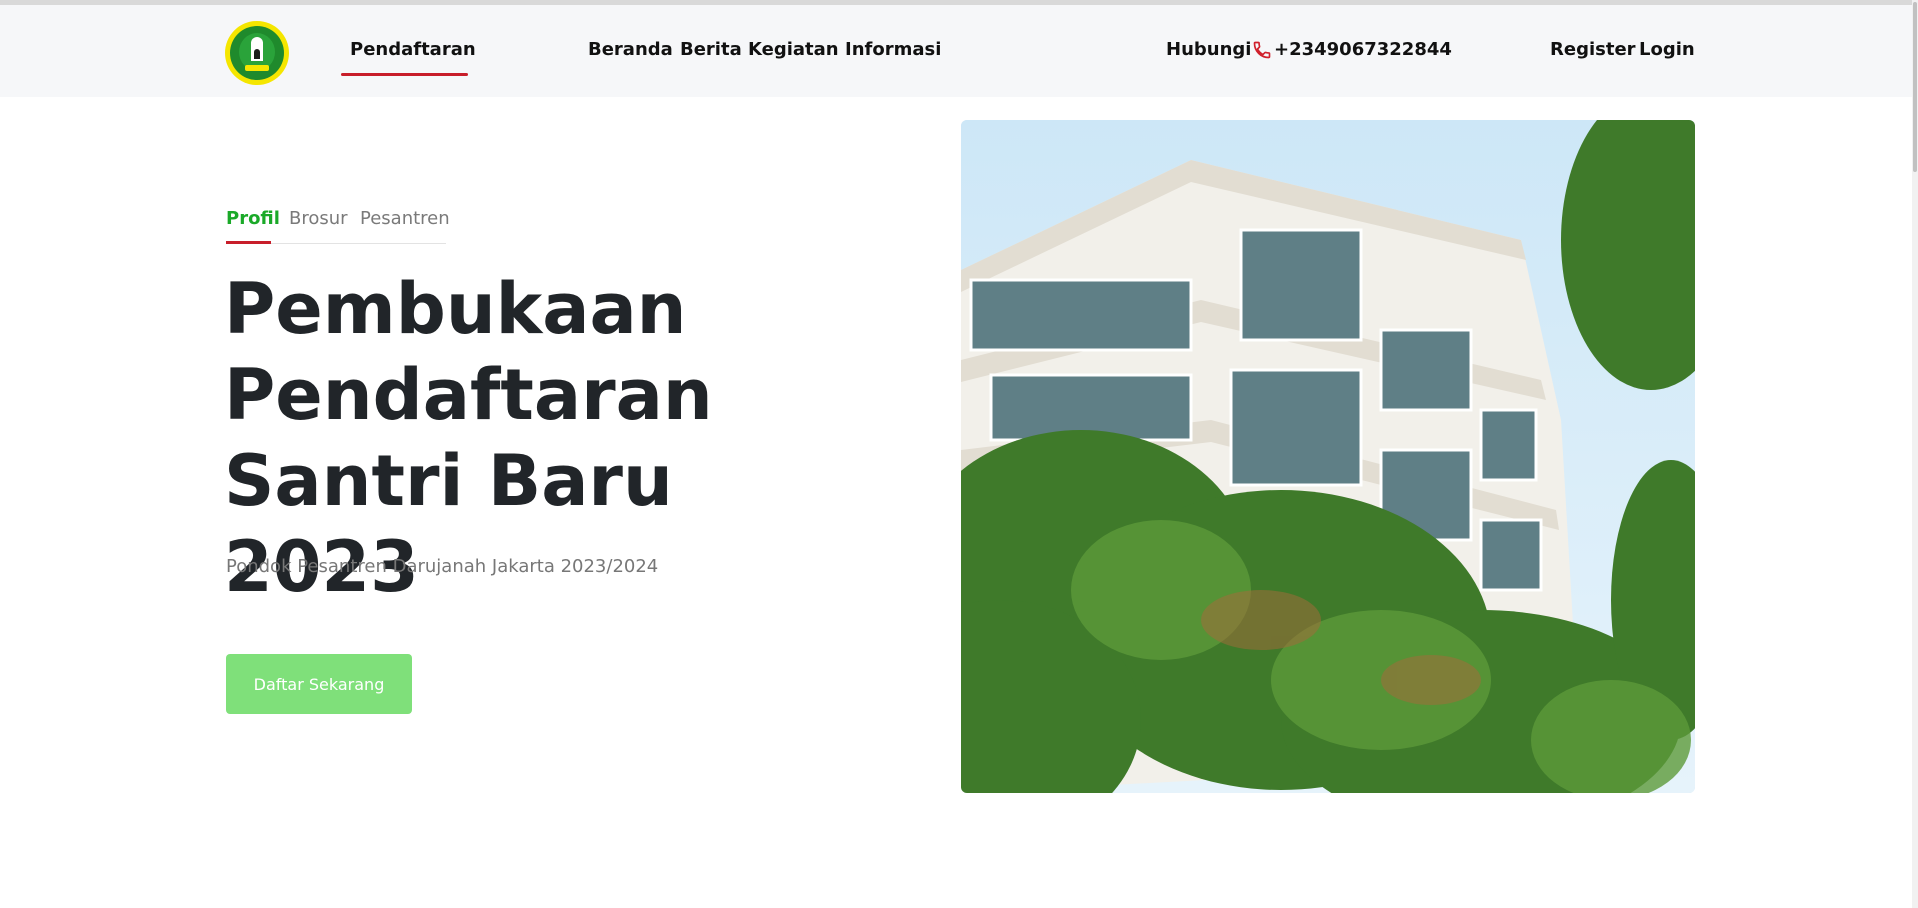 This screenshot has height=908, width=1918. Describe the element at coordinates (1262, 50) in the screenshot. I see `phone-icon` at that location.